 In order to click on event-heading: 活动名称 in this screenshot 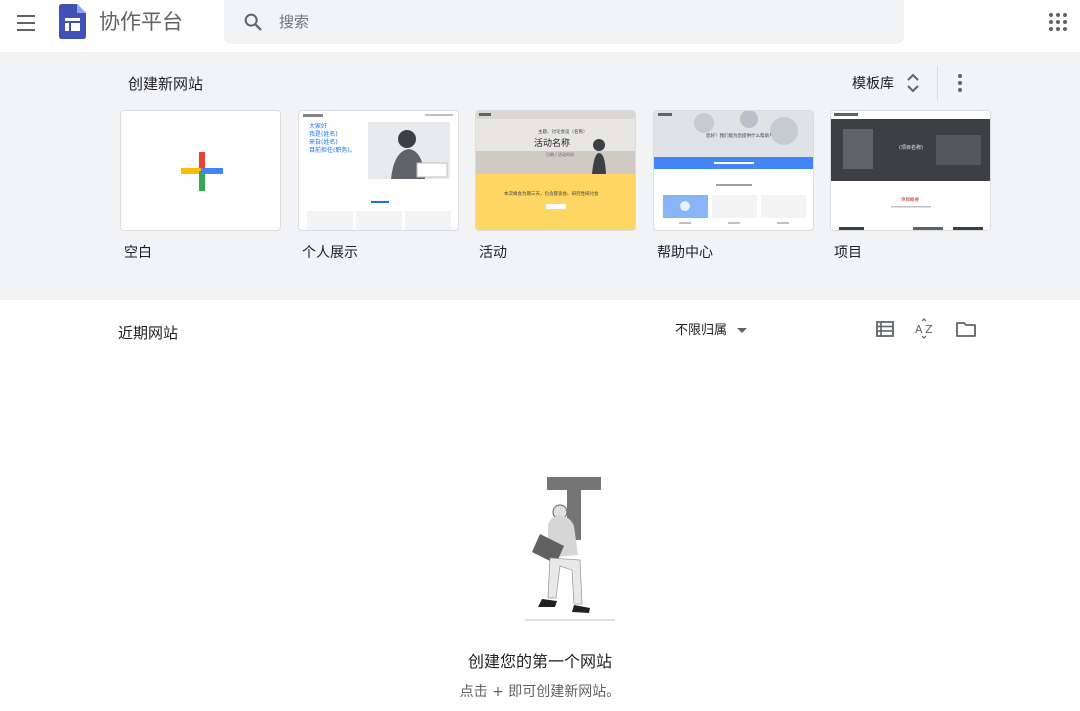, I will do `click(552, 143)`.